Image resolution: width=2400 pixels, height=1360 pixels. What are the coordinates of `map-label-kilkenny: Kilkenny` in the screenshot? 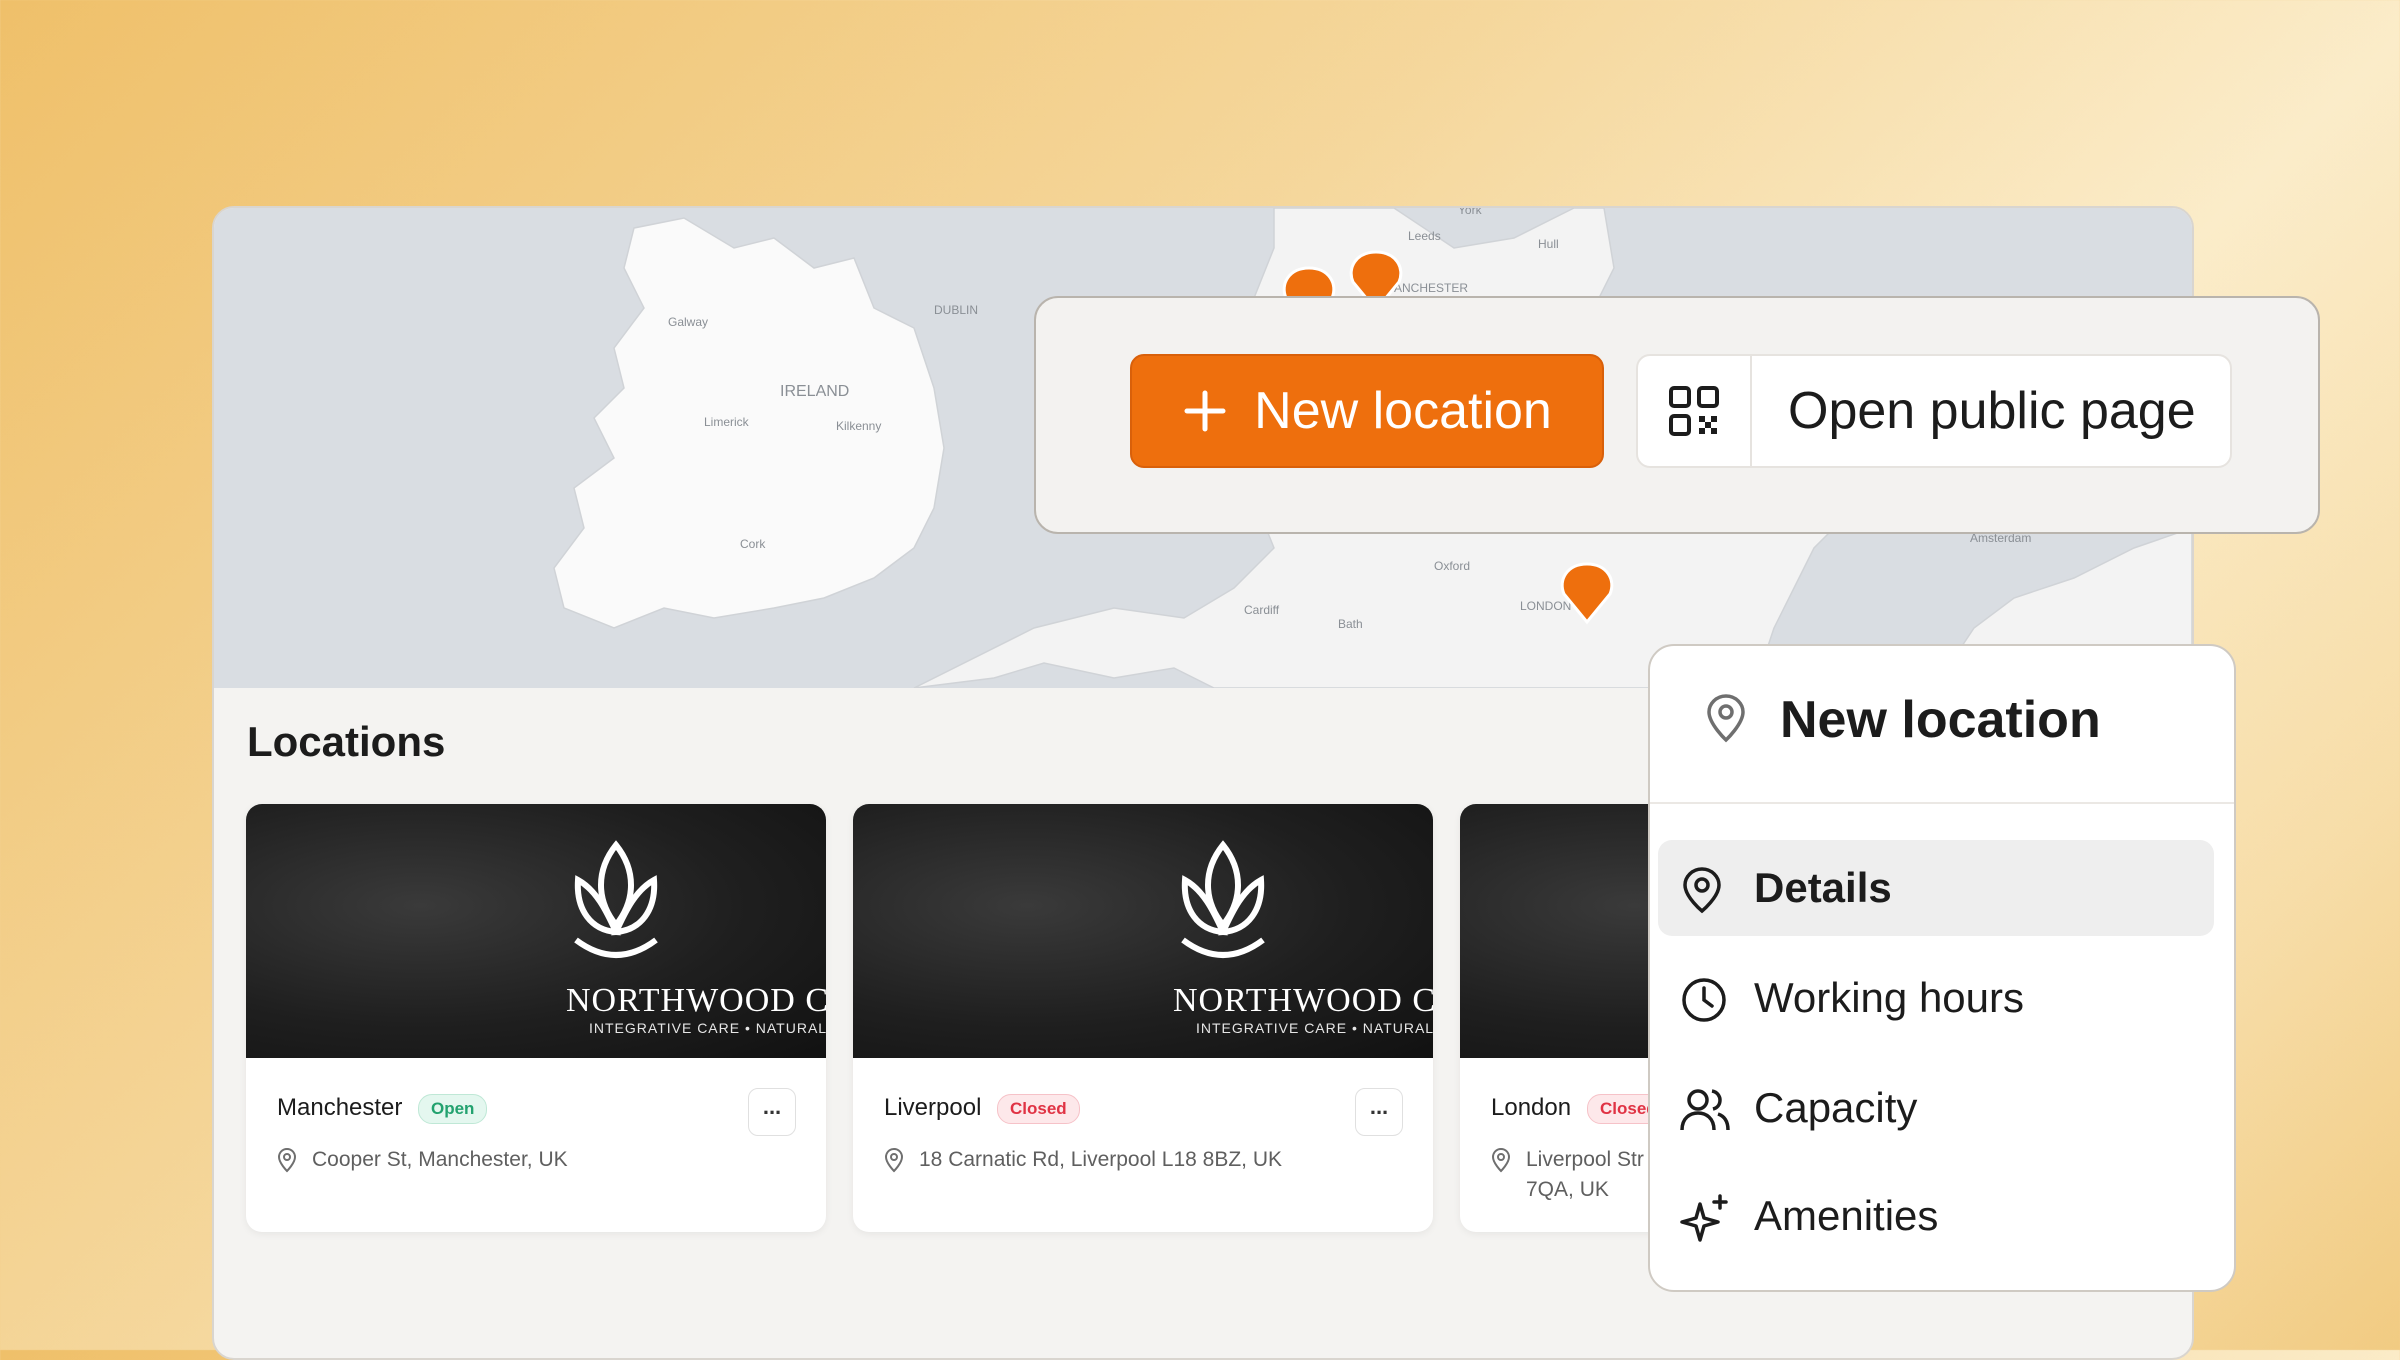 It's located at (858, 426).